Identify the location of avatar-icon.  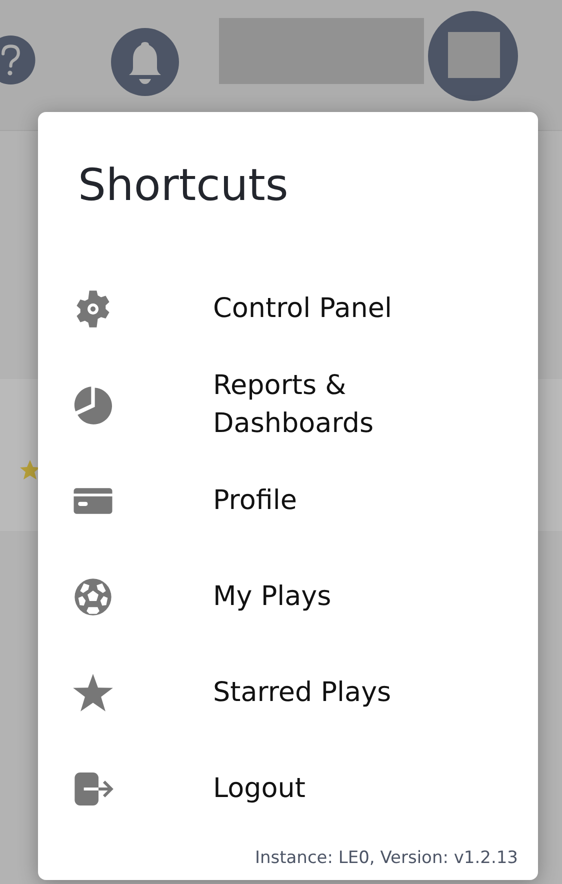
(473, 56).